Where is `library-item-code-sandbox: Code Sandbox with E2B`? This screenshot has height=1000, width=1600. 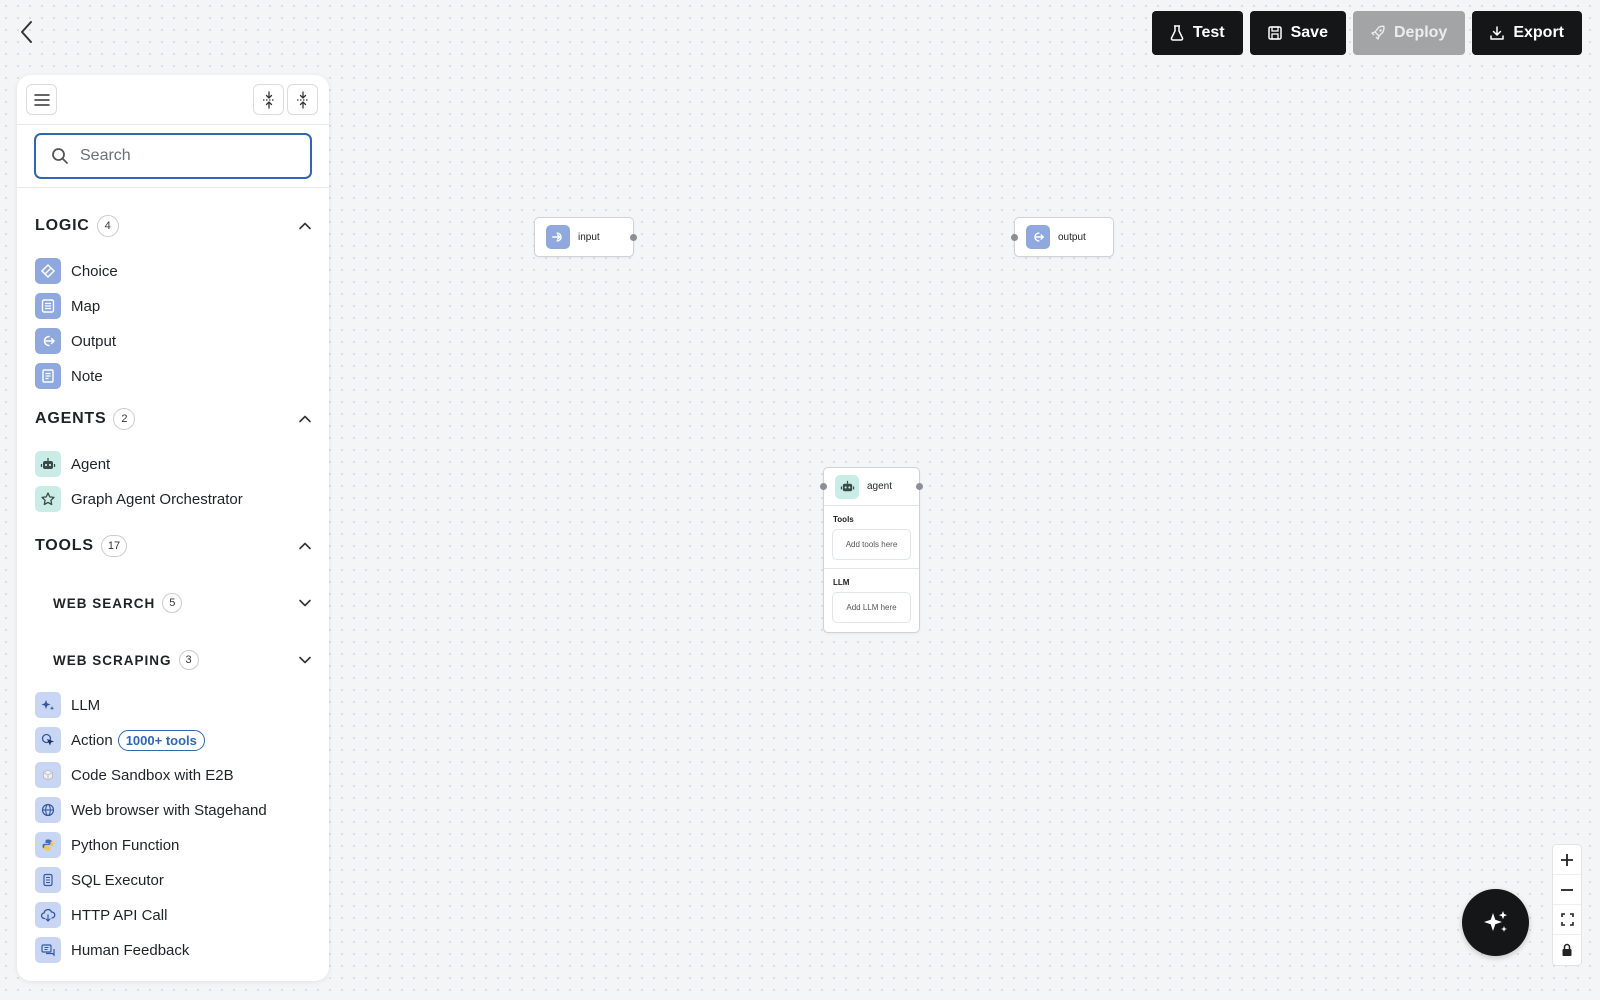 library-item-code-sandbox: Code Sandbox with E2B is located at coordinates (134, 775).